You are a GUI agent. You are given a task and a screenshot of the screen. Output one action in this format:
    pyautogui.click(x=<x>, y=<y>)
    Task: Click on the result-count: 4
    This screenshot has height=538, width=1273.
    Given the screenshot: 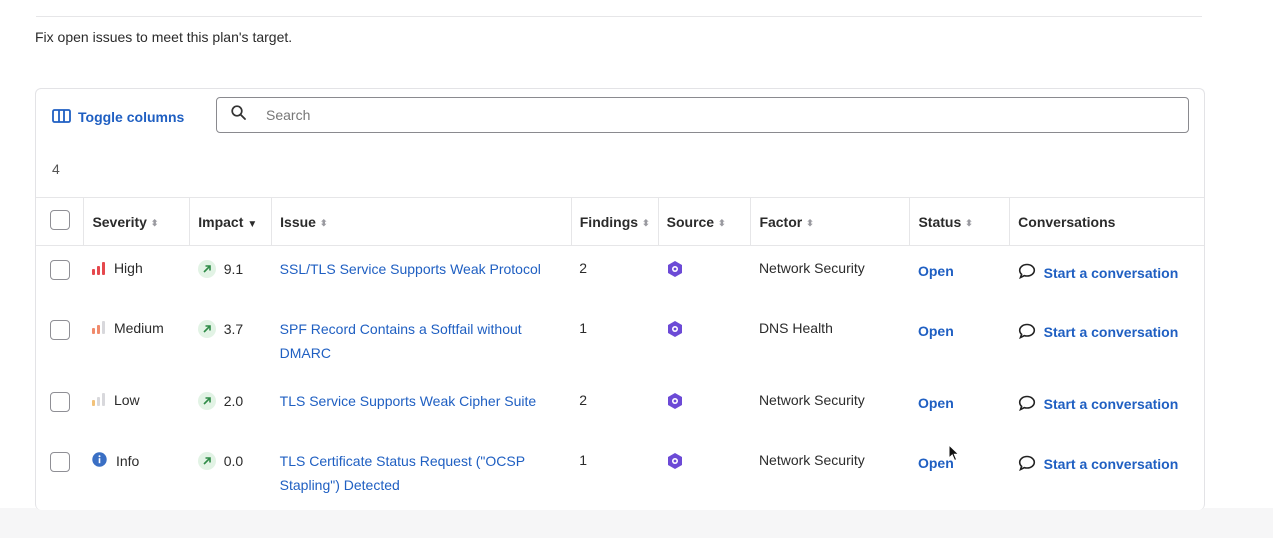 What is the action you would take?
    pyautogui.click(x=56, y=169)
    